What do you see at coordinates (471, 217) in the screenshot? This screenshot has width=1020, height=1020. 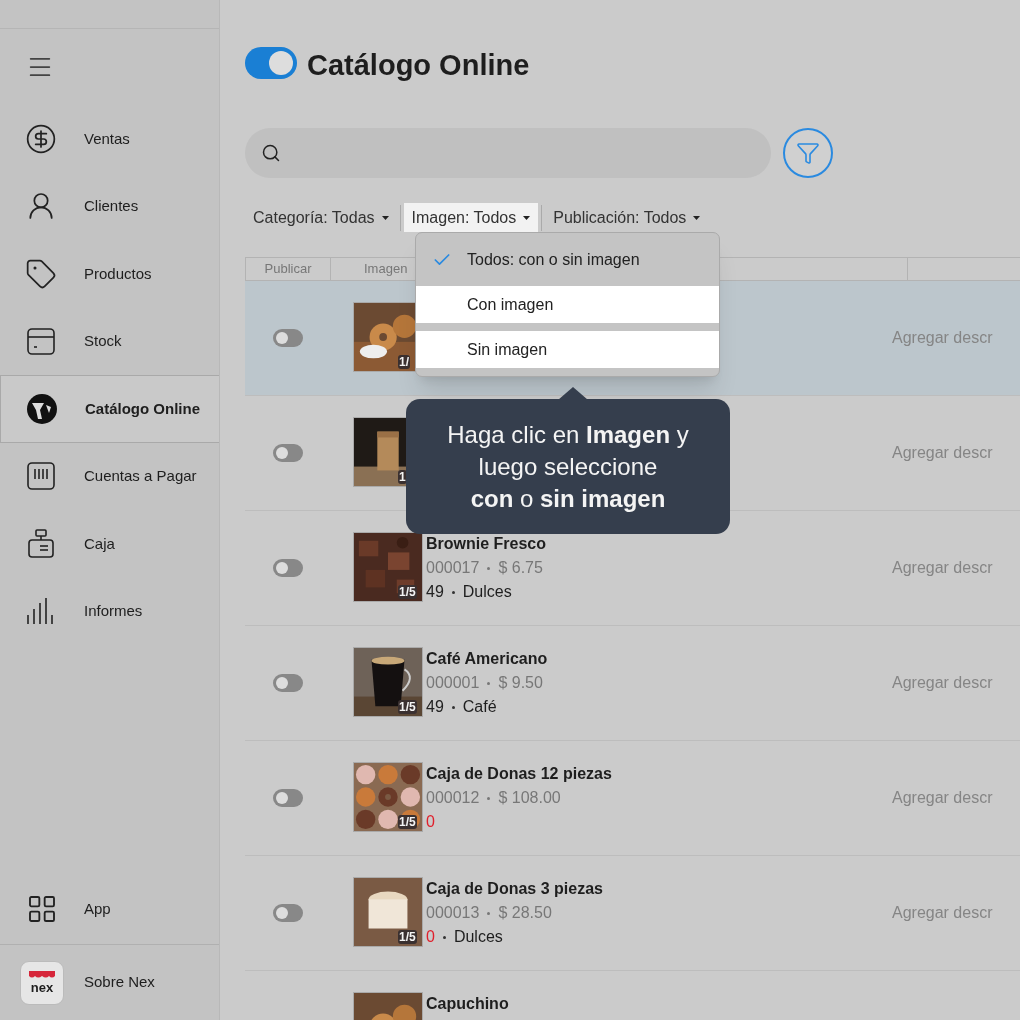 I see `filter-dropdown: Imagen: Todos` at bounding box center [471, 217].